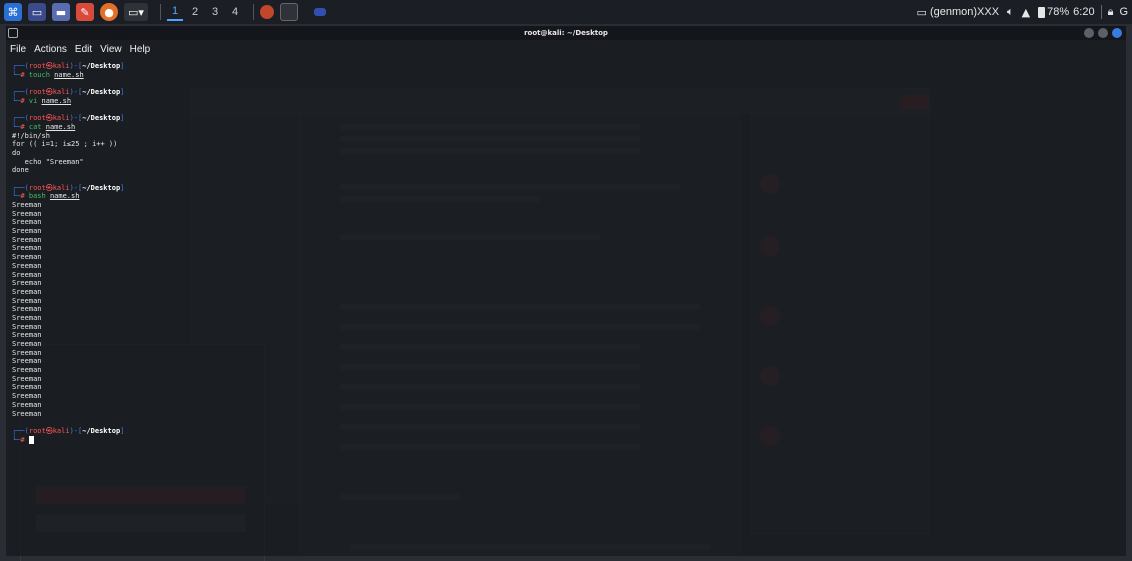  I want to click on menu-edit: Edit, so click(83, 49).